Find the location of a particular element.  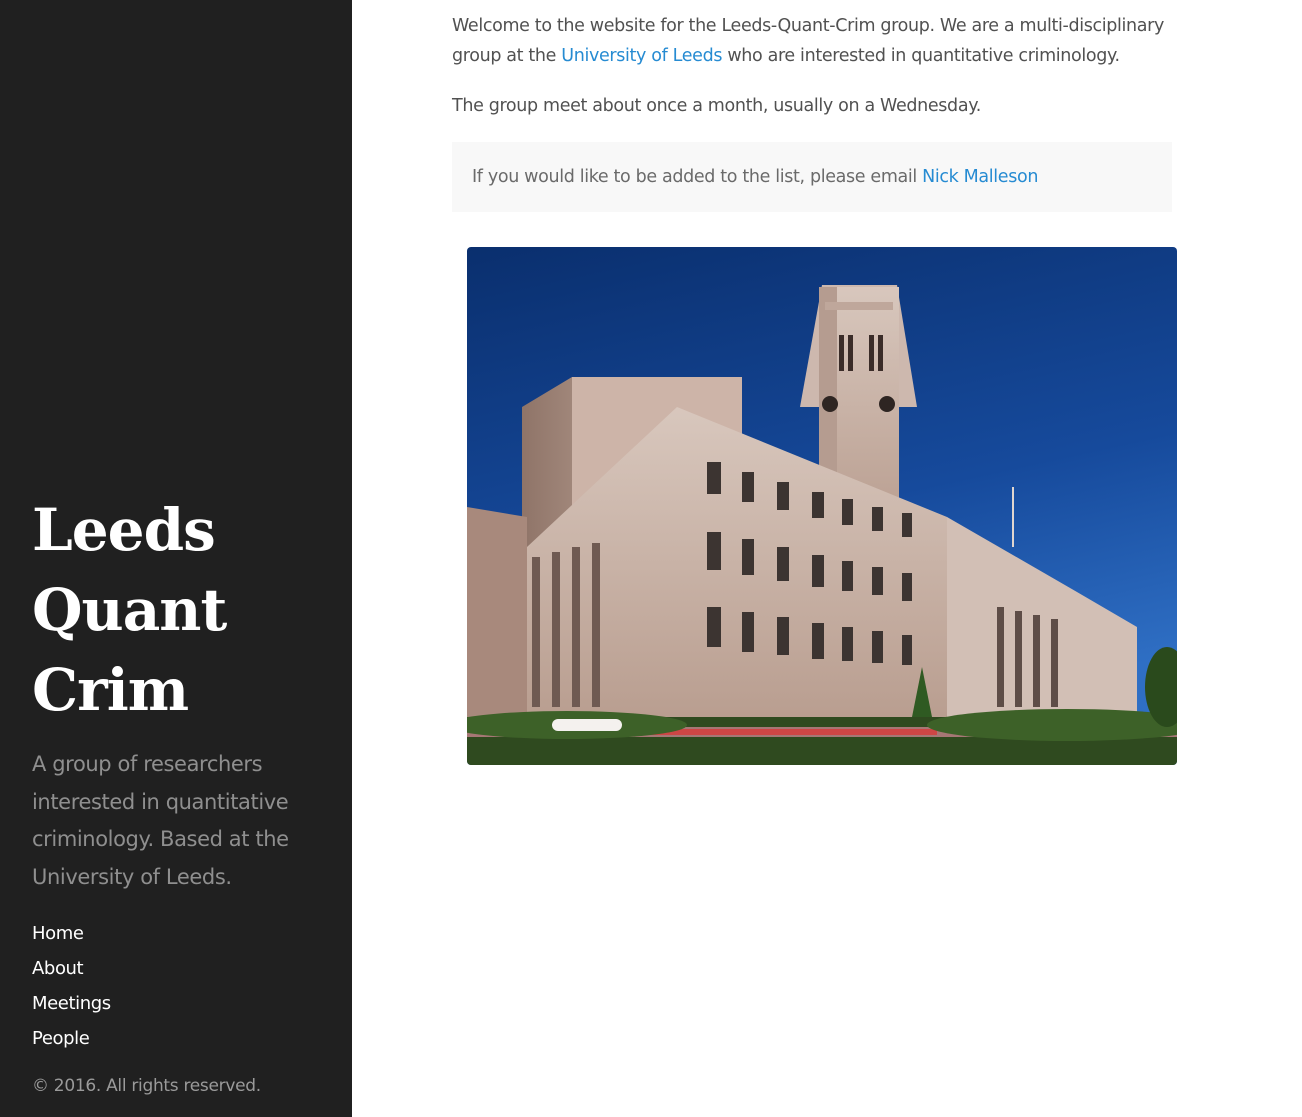

copyright: © 2016. All rights reserved. is located at coordinates (146, 1086).